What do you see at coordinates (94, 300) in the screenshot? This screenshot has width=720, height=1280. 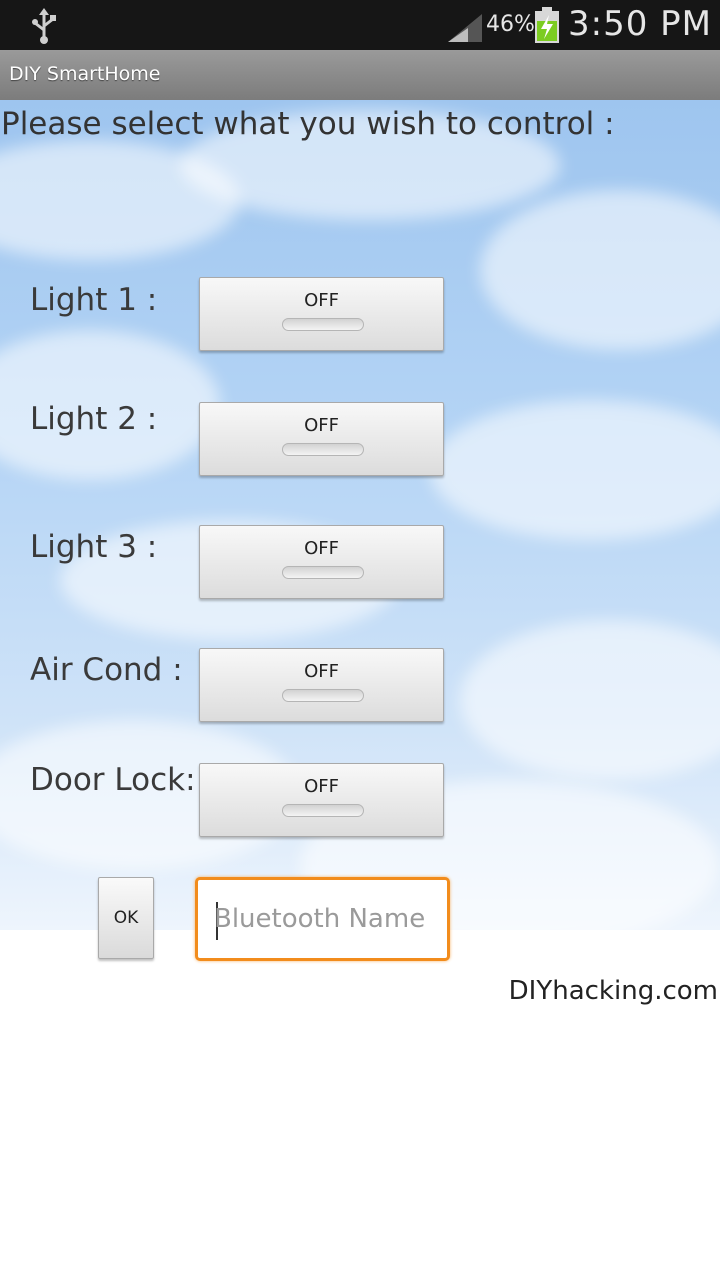 I see `light-1-label: Light 1 :` at bounding box center [94, 300].